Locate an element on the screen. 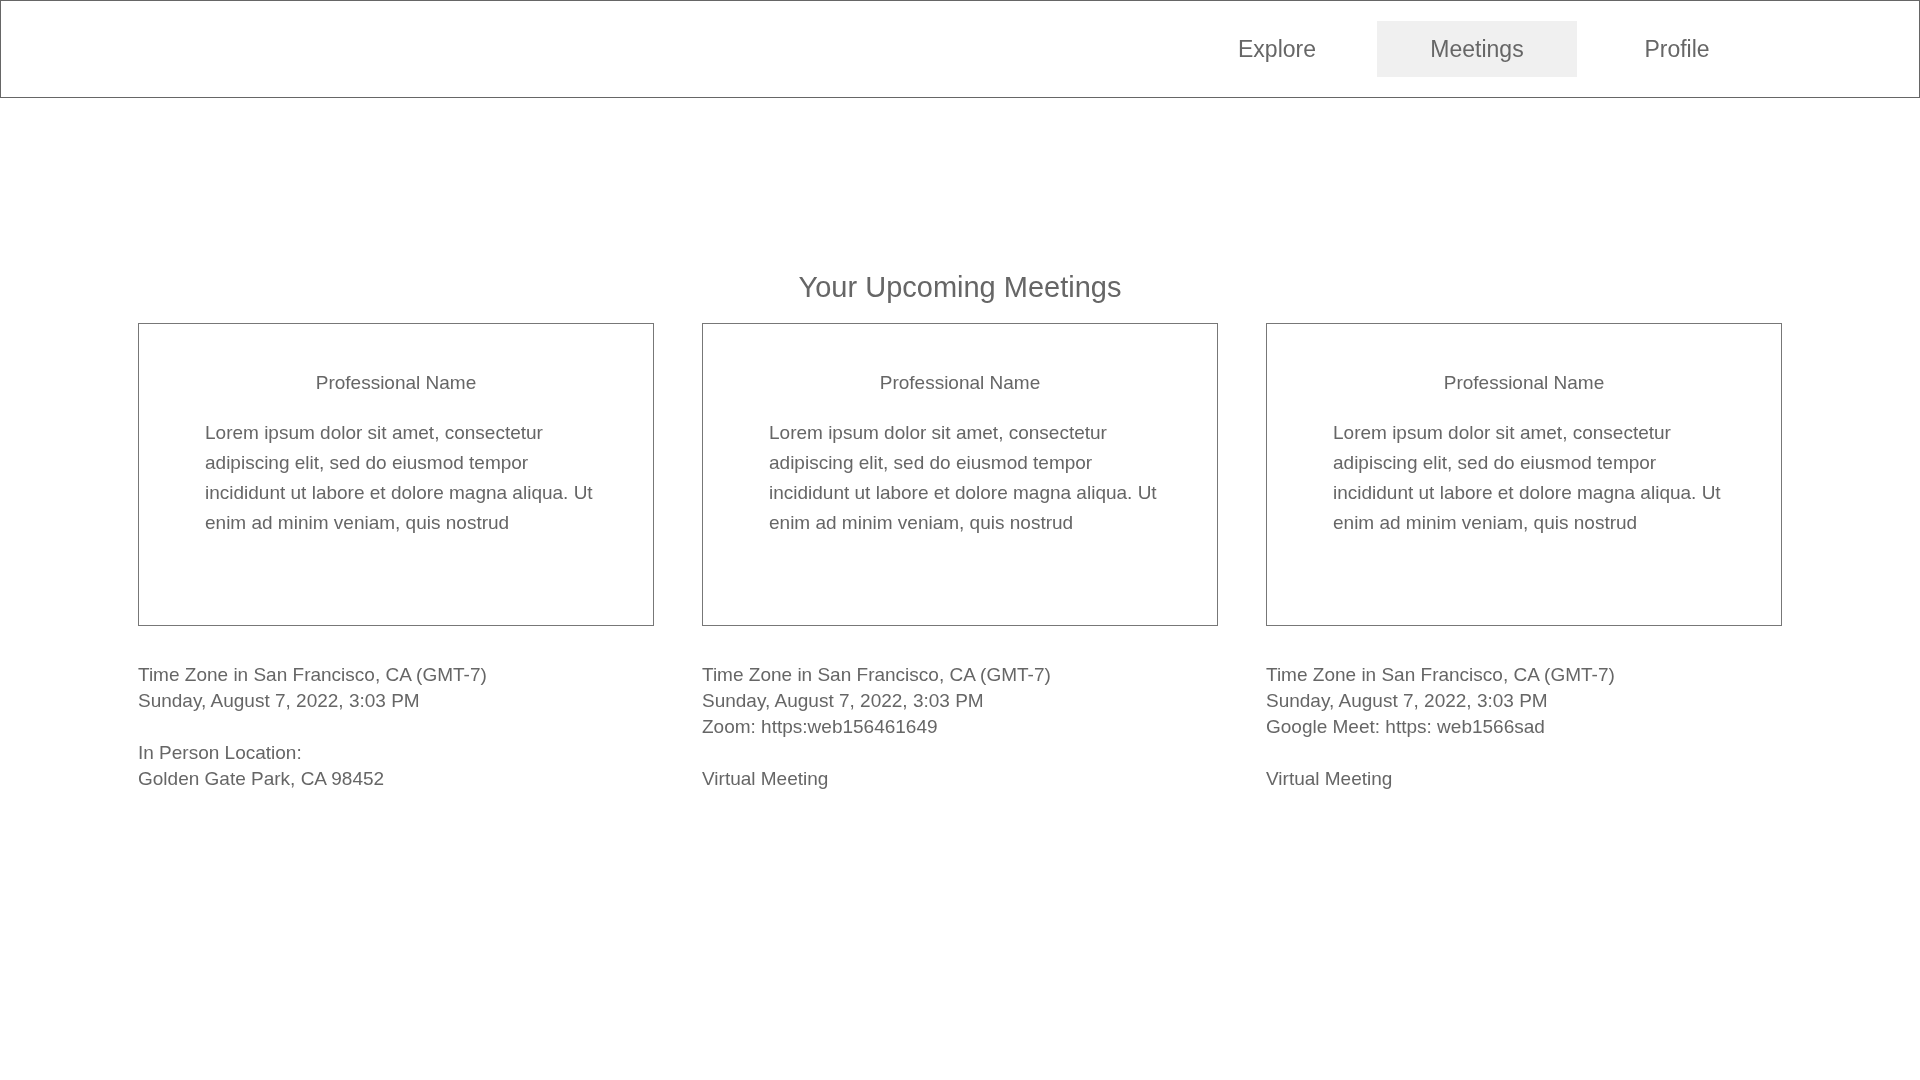  meeting-detail: Golden Gate Park, CA 98452 is located at coordinates (262, 778).